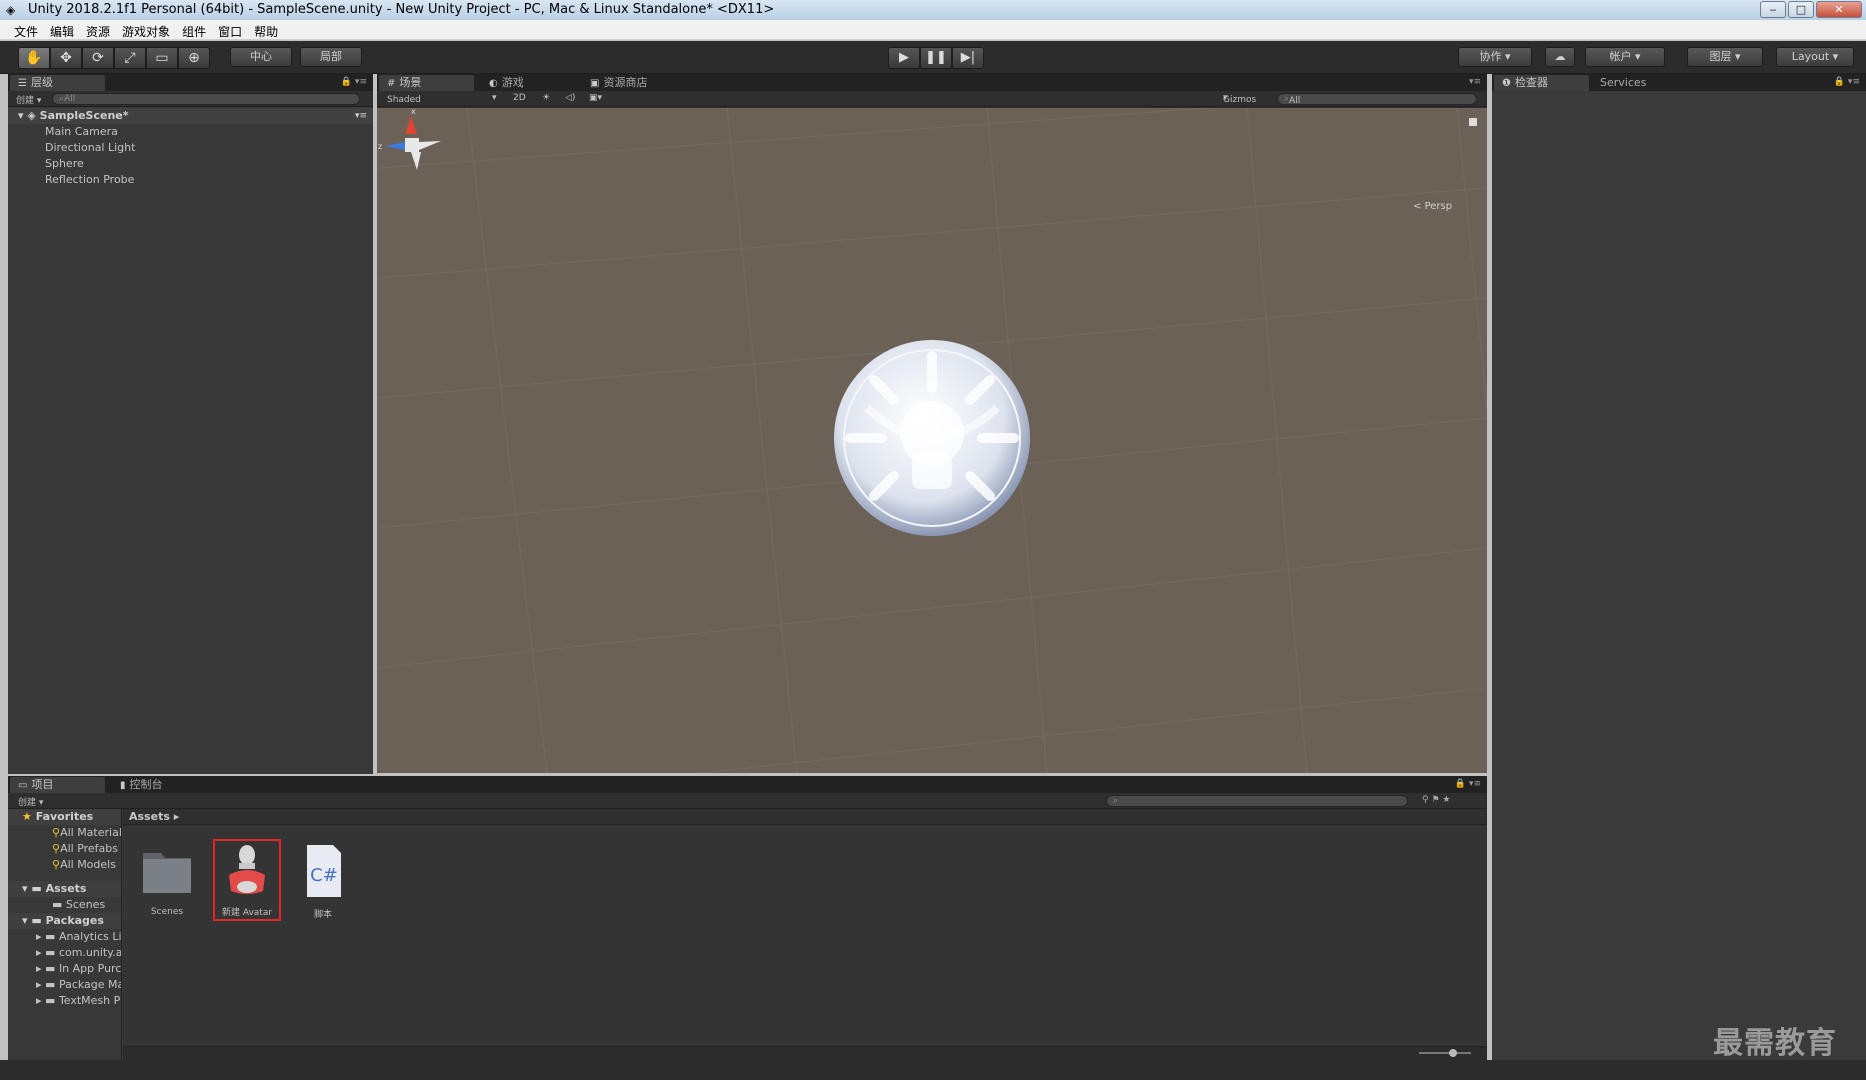  I want to click on scene-tabstrip: # 场景 ◐ 游戏 ▣ 资源商店 ▾≡, so click(932, 82).